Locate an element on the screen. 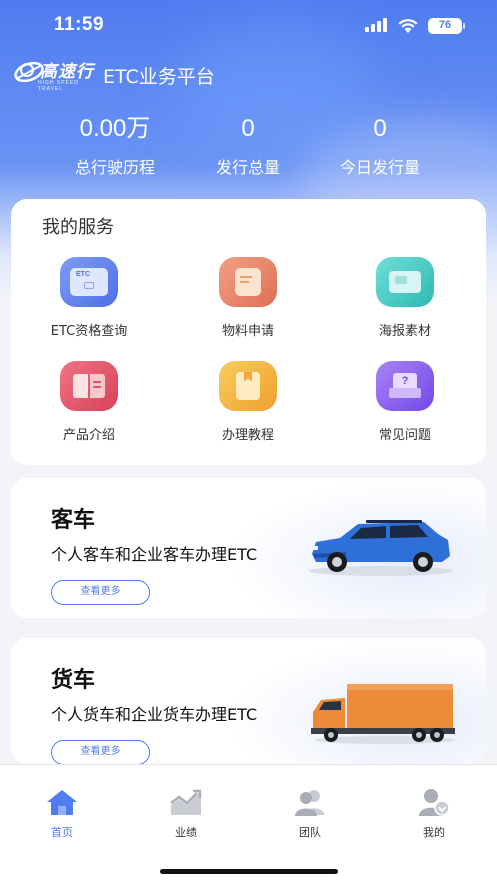  app-logo: 高速行 HIGH SPEED TRAVEL is located at coordinates (53, 73).